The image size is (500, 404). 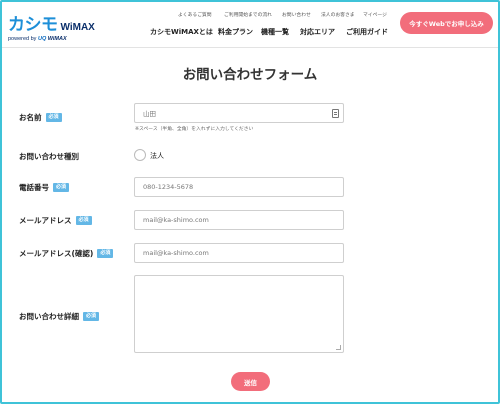 What do you see at coordinates (49, 156) in the screenshot?
I see `inquiry-type-label: お問い合わせ種別` at bounding box center [49, 156].